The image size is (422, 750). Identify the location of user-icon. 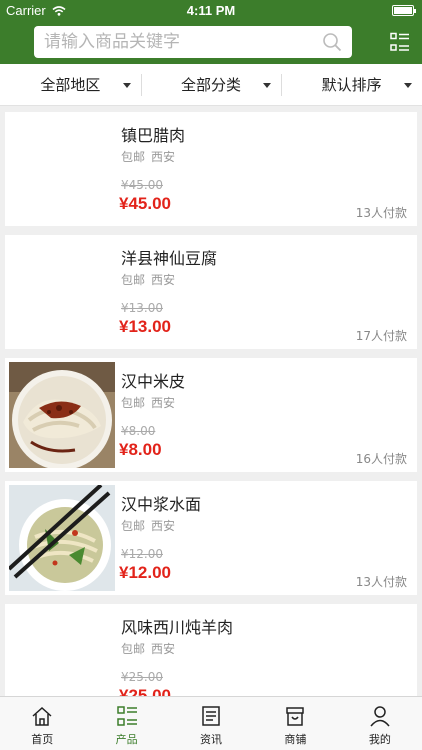
(380, 716).